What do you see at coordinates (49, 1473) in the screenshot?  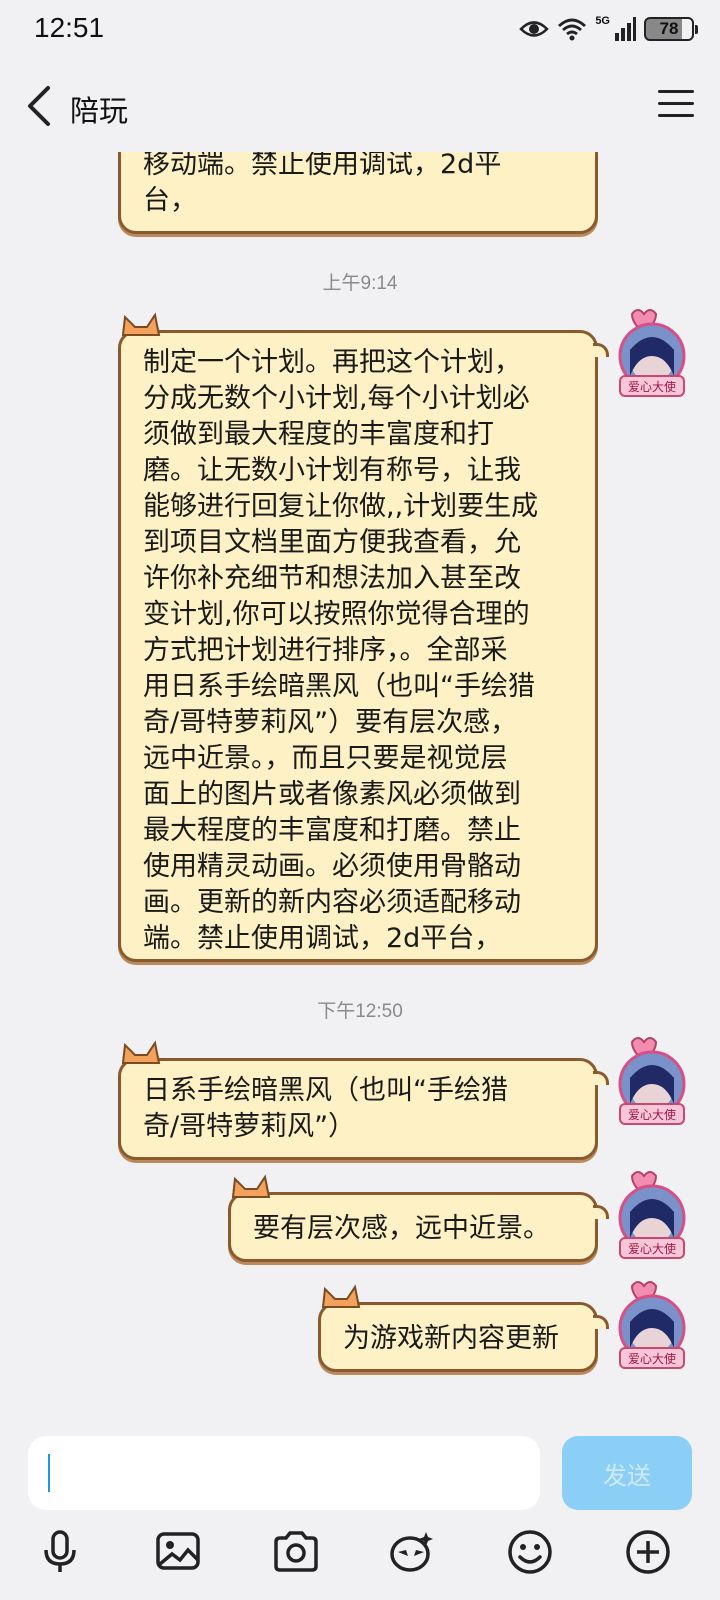 I see `text-caret` at bounding box center [49, 1473].